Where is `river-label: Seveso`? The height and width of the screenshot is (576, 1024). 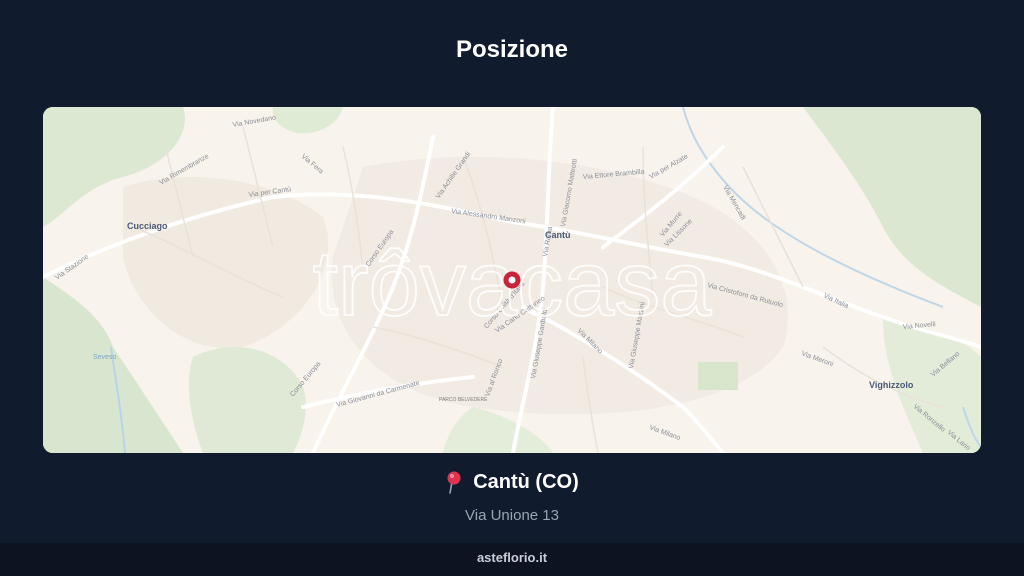
river-label: Seveso is located at coordinates (104, 357).